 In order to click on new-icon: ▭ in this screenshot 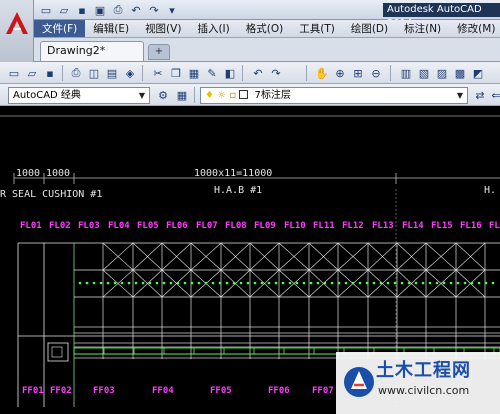, I will do `click(46, 10)`.